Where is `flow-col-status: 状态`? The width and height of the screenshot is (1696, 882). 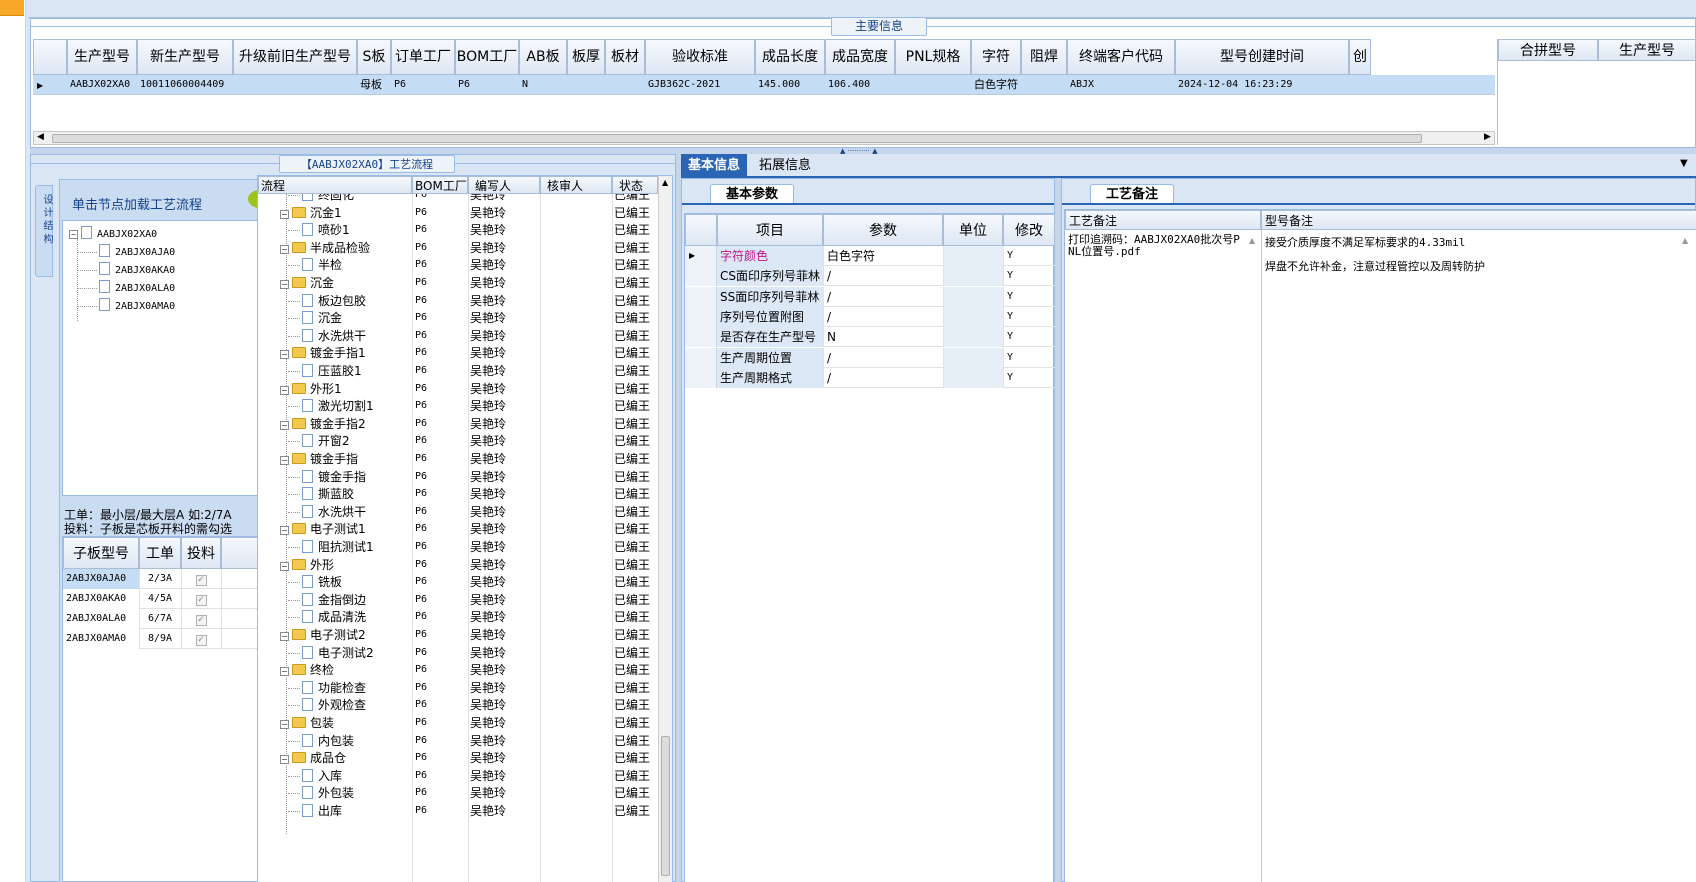
flow-col-status: 状态 is located at coordinates (635, 185).